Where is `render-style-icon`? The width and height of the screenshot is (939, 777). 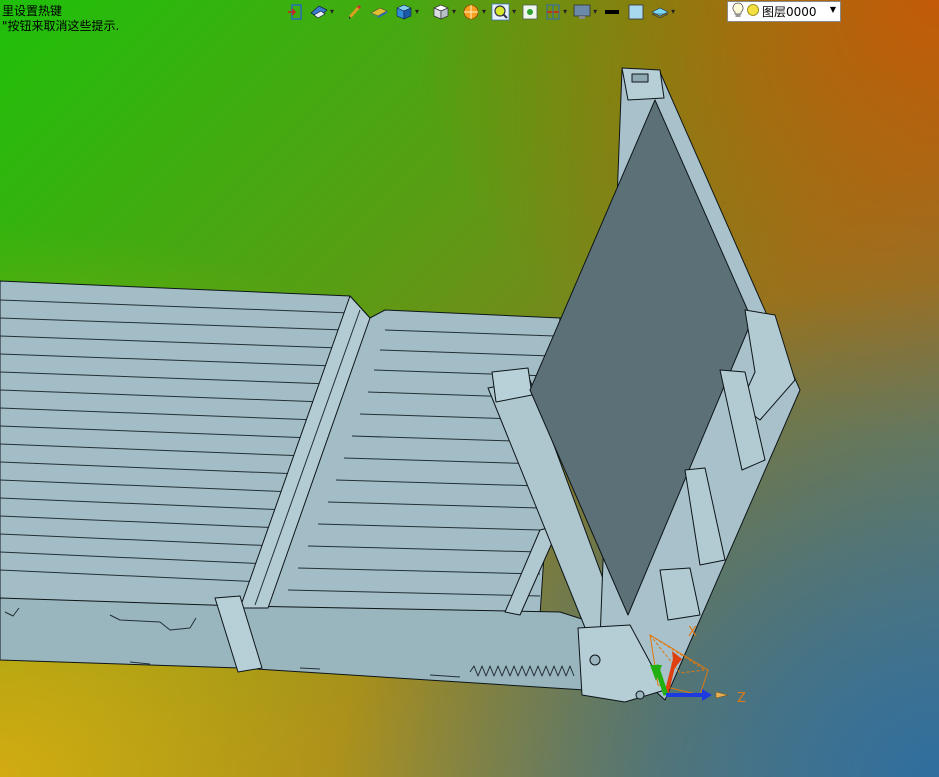 render-style-icon is located at coordinates (471, 12).